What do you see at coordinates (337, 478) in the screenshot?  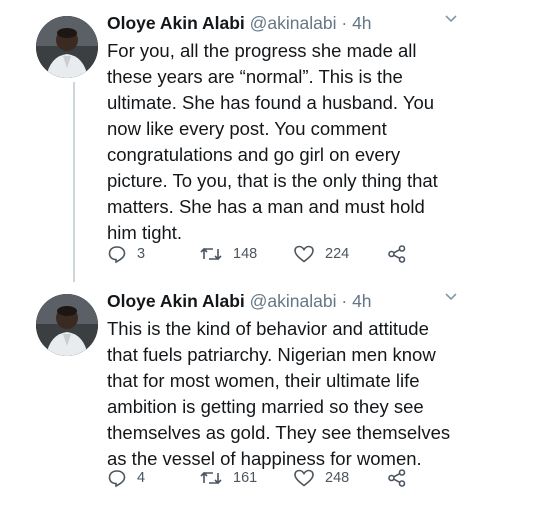 I see `like-count: 248` at bounding box center [337, 478].